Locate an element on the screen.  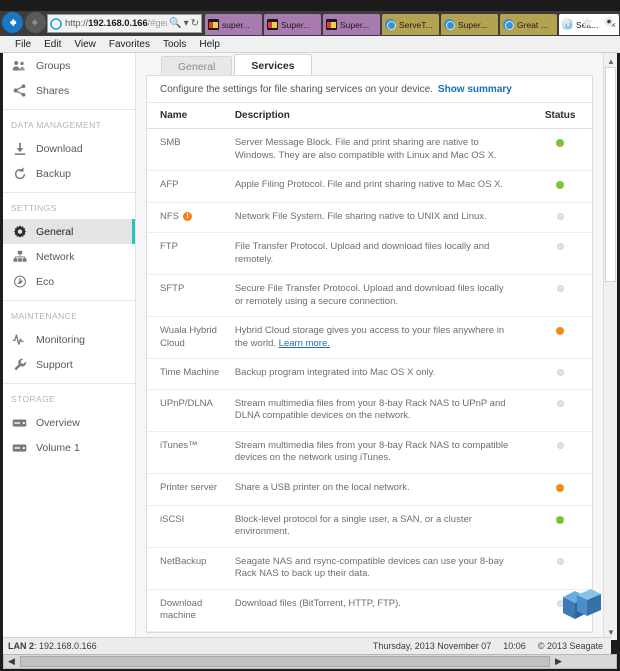
column-header-status: Status is located at coordinates (560, 116).